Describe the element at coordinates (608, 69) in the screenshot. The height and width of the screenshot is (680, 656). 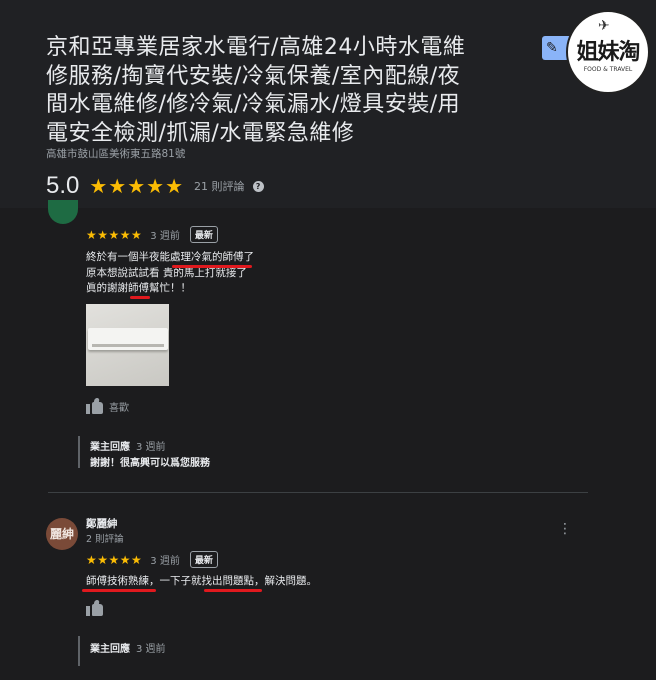
I see `watermark-subtitle: FOOD & TRAVEL` at that location.